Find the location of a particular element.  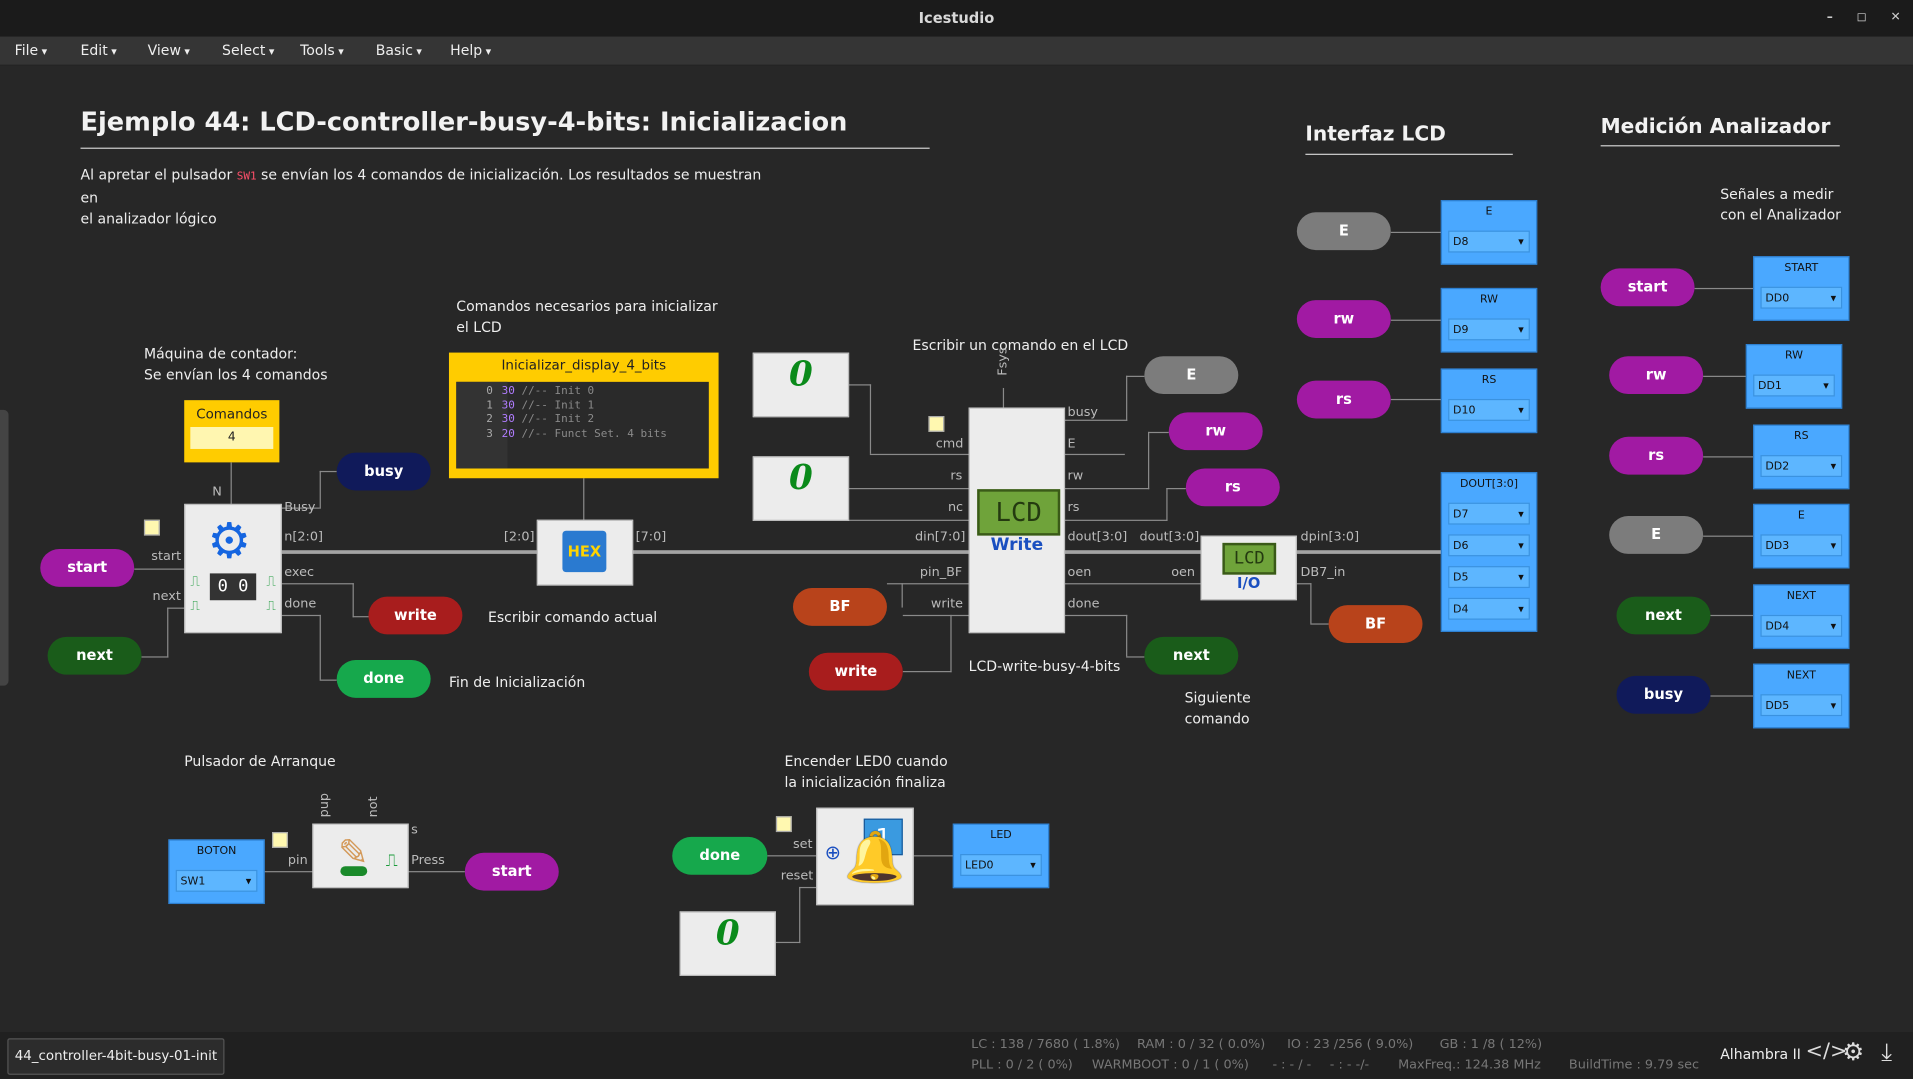

pin-a-next: NEXT DD4 is located at coordinates (1801, 617).